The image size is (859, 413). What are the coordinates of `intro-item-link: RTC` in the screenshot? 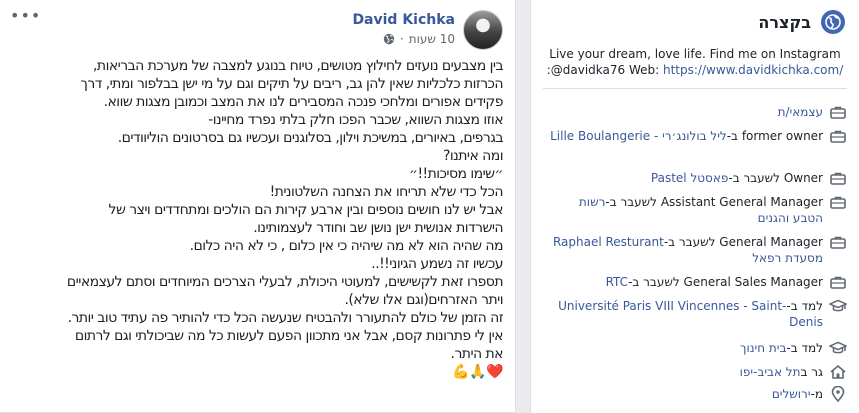 It's located at (617, 282).